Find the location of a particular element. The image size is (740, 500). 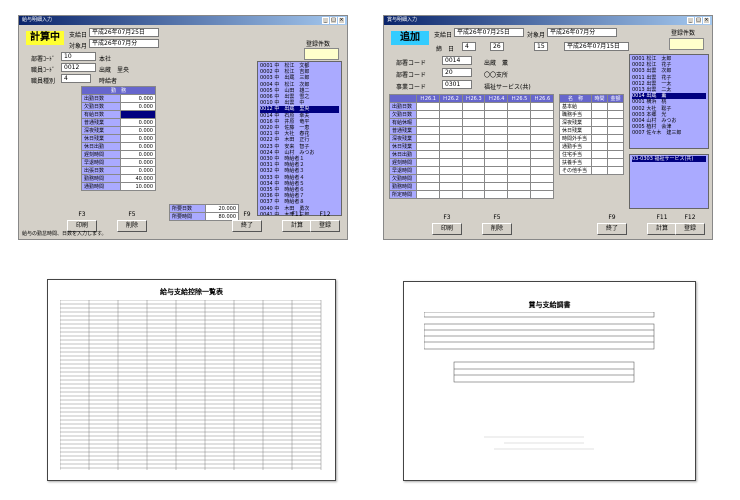

emp-code-input: 0012 is located at coordinates (78, 67).